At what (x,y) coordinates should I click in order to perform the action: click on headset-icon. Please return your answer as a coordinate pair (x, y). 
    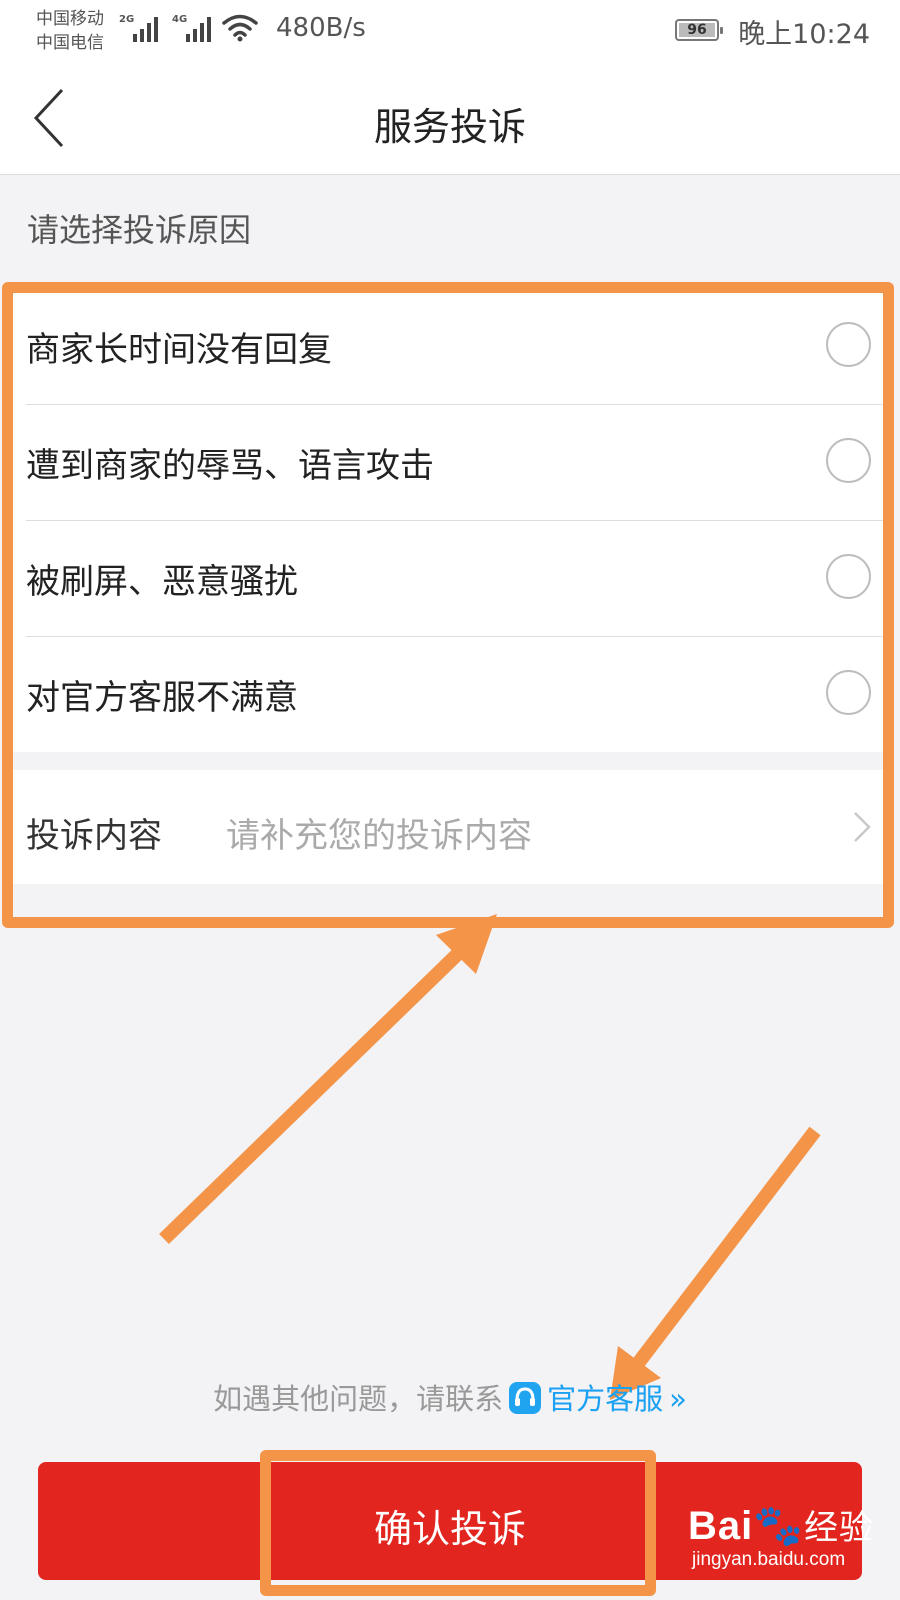
    Looking at the image, I should click on (525, 1398).